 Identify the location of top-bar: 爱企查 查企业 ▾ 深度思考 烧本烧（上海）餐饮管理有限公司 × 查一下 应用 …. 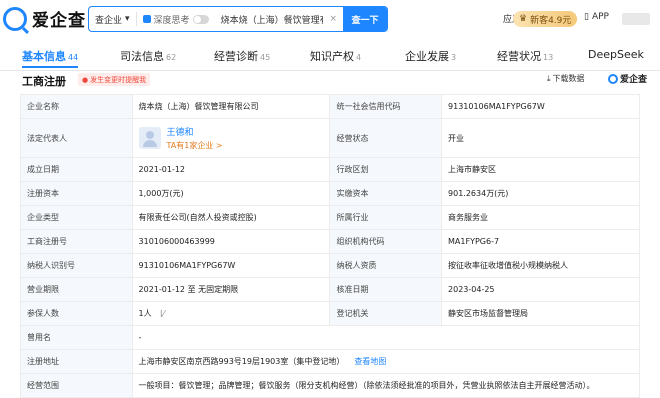
(330, 19).